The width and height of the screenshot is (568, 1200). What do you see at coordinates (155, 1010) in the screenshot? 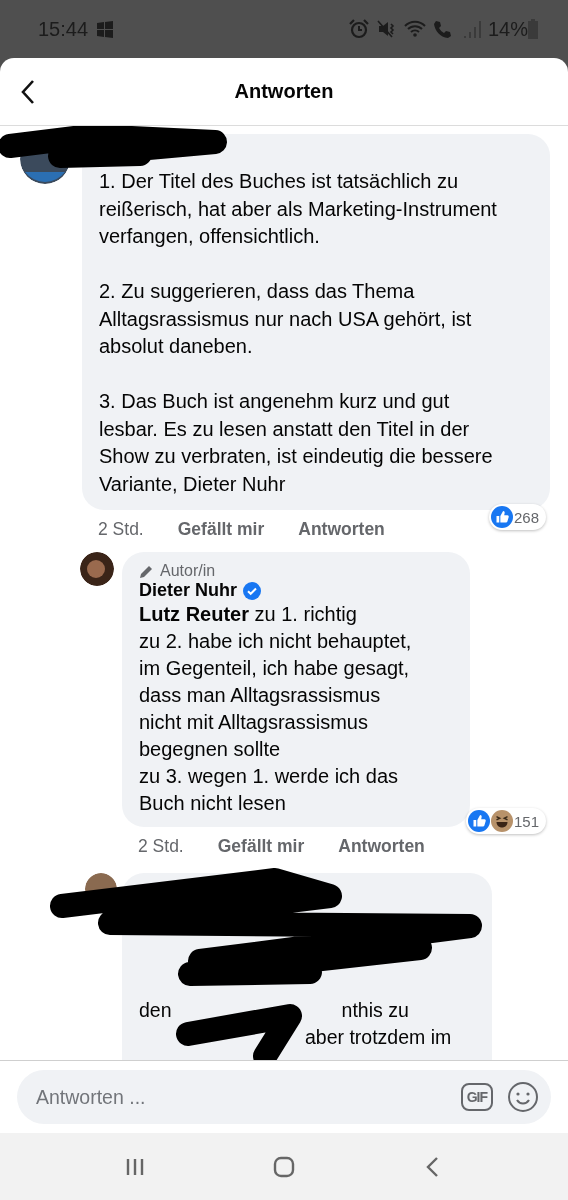
I see `comment-text: den` at bounding box center [155, 1010].